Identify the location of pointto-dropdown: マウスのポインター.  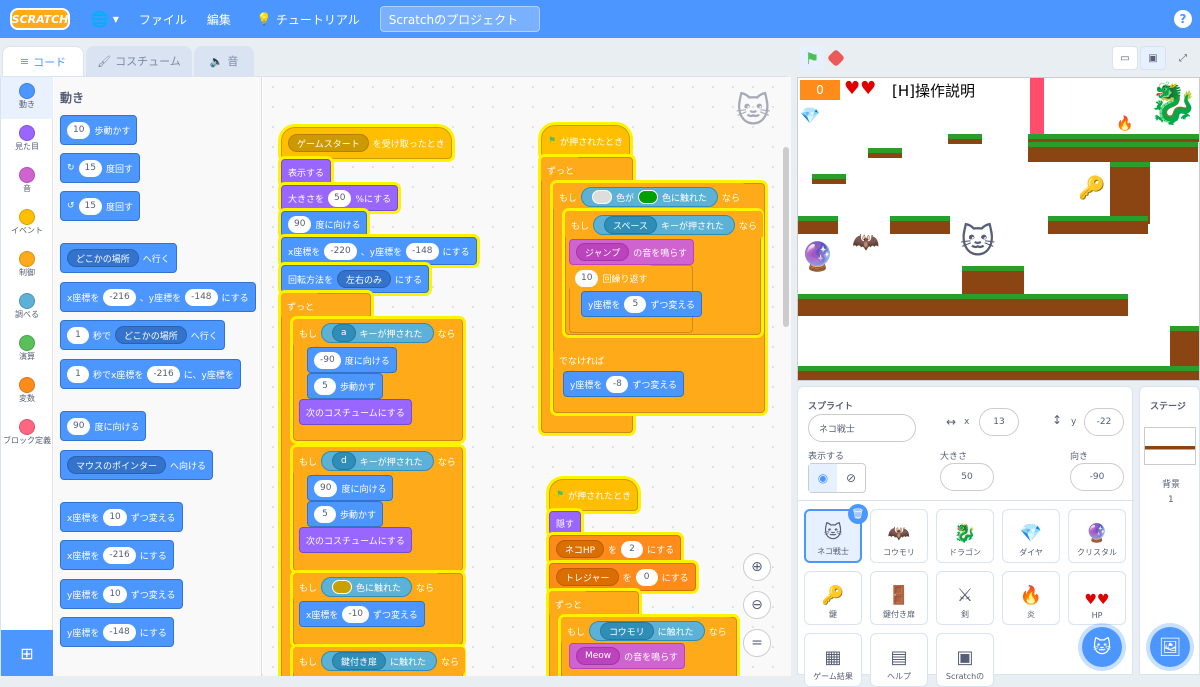
(117, 465).